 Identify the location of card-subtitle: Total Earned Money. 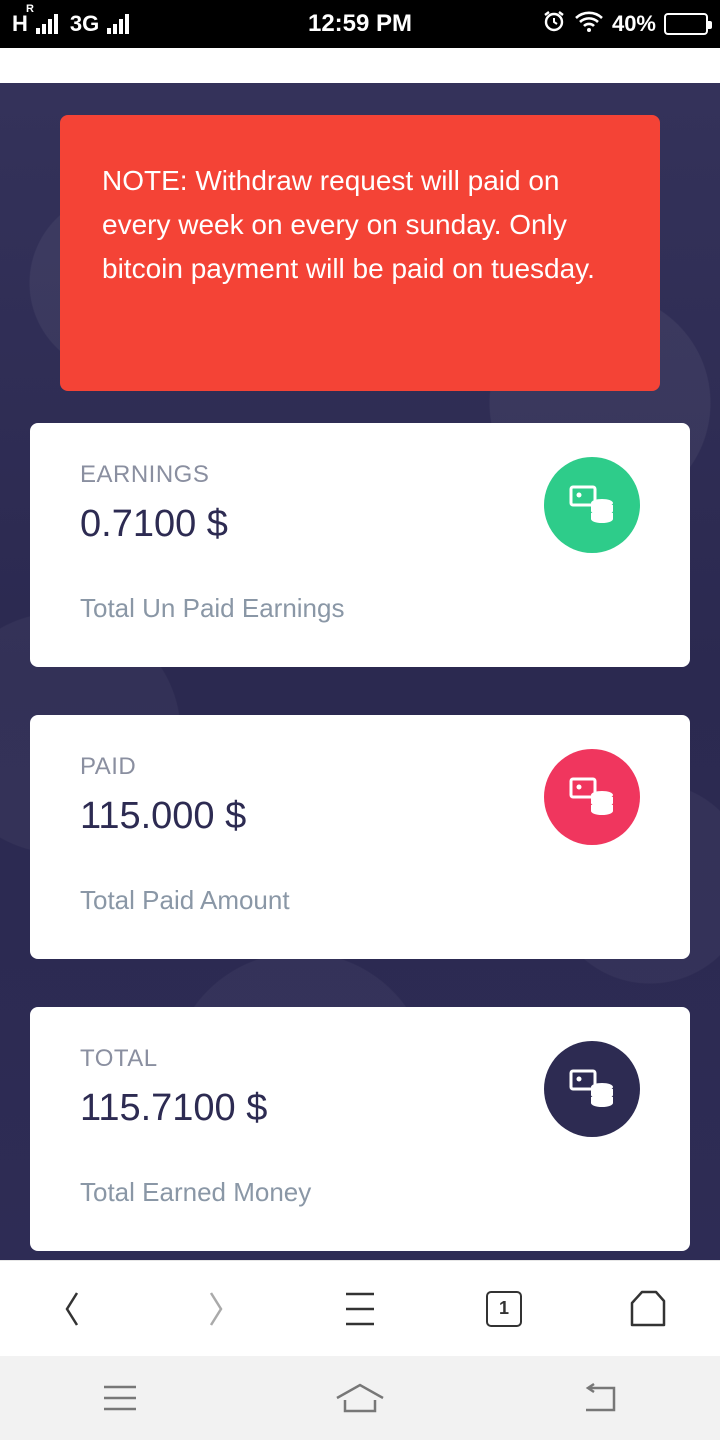
(196, 1192).